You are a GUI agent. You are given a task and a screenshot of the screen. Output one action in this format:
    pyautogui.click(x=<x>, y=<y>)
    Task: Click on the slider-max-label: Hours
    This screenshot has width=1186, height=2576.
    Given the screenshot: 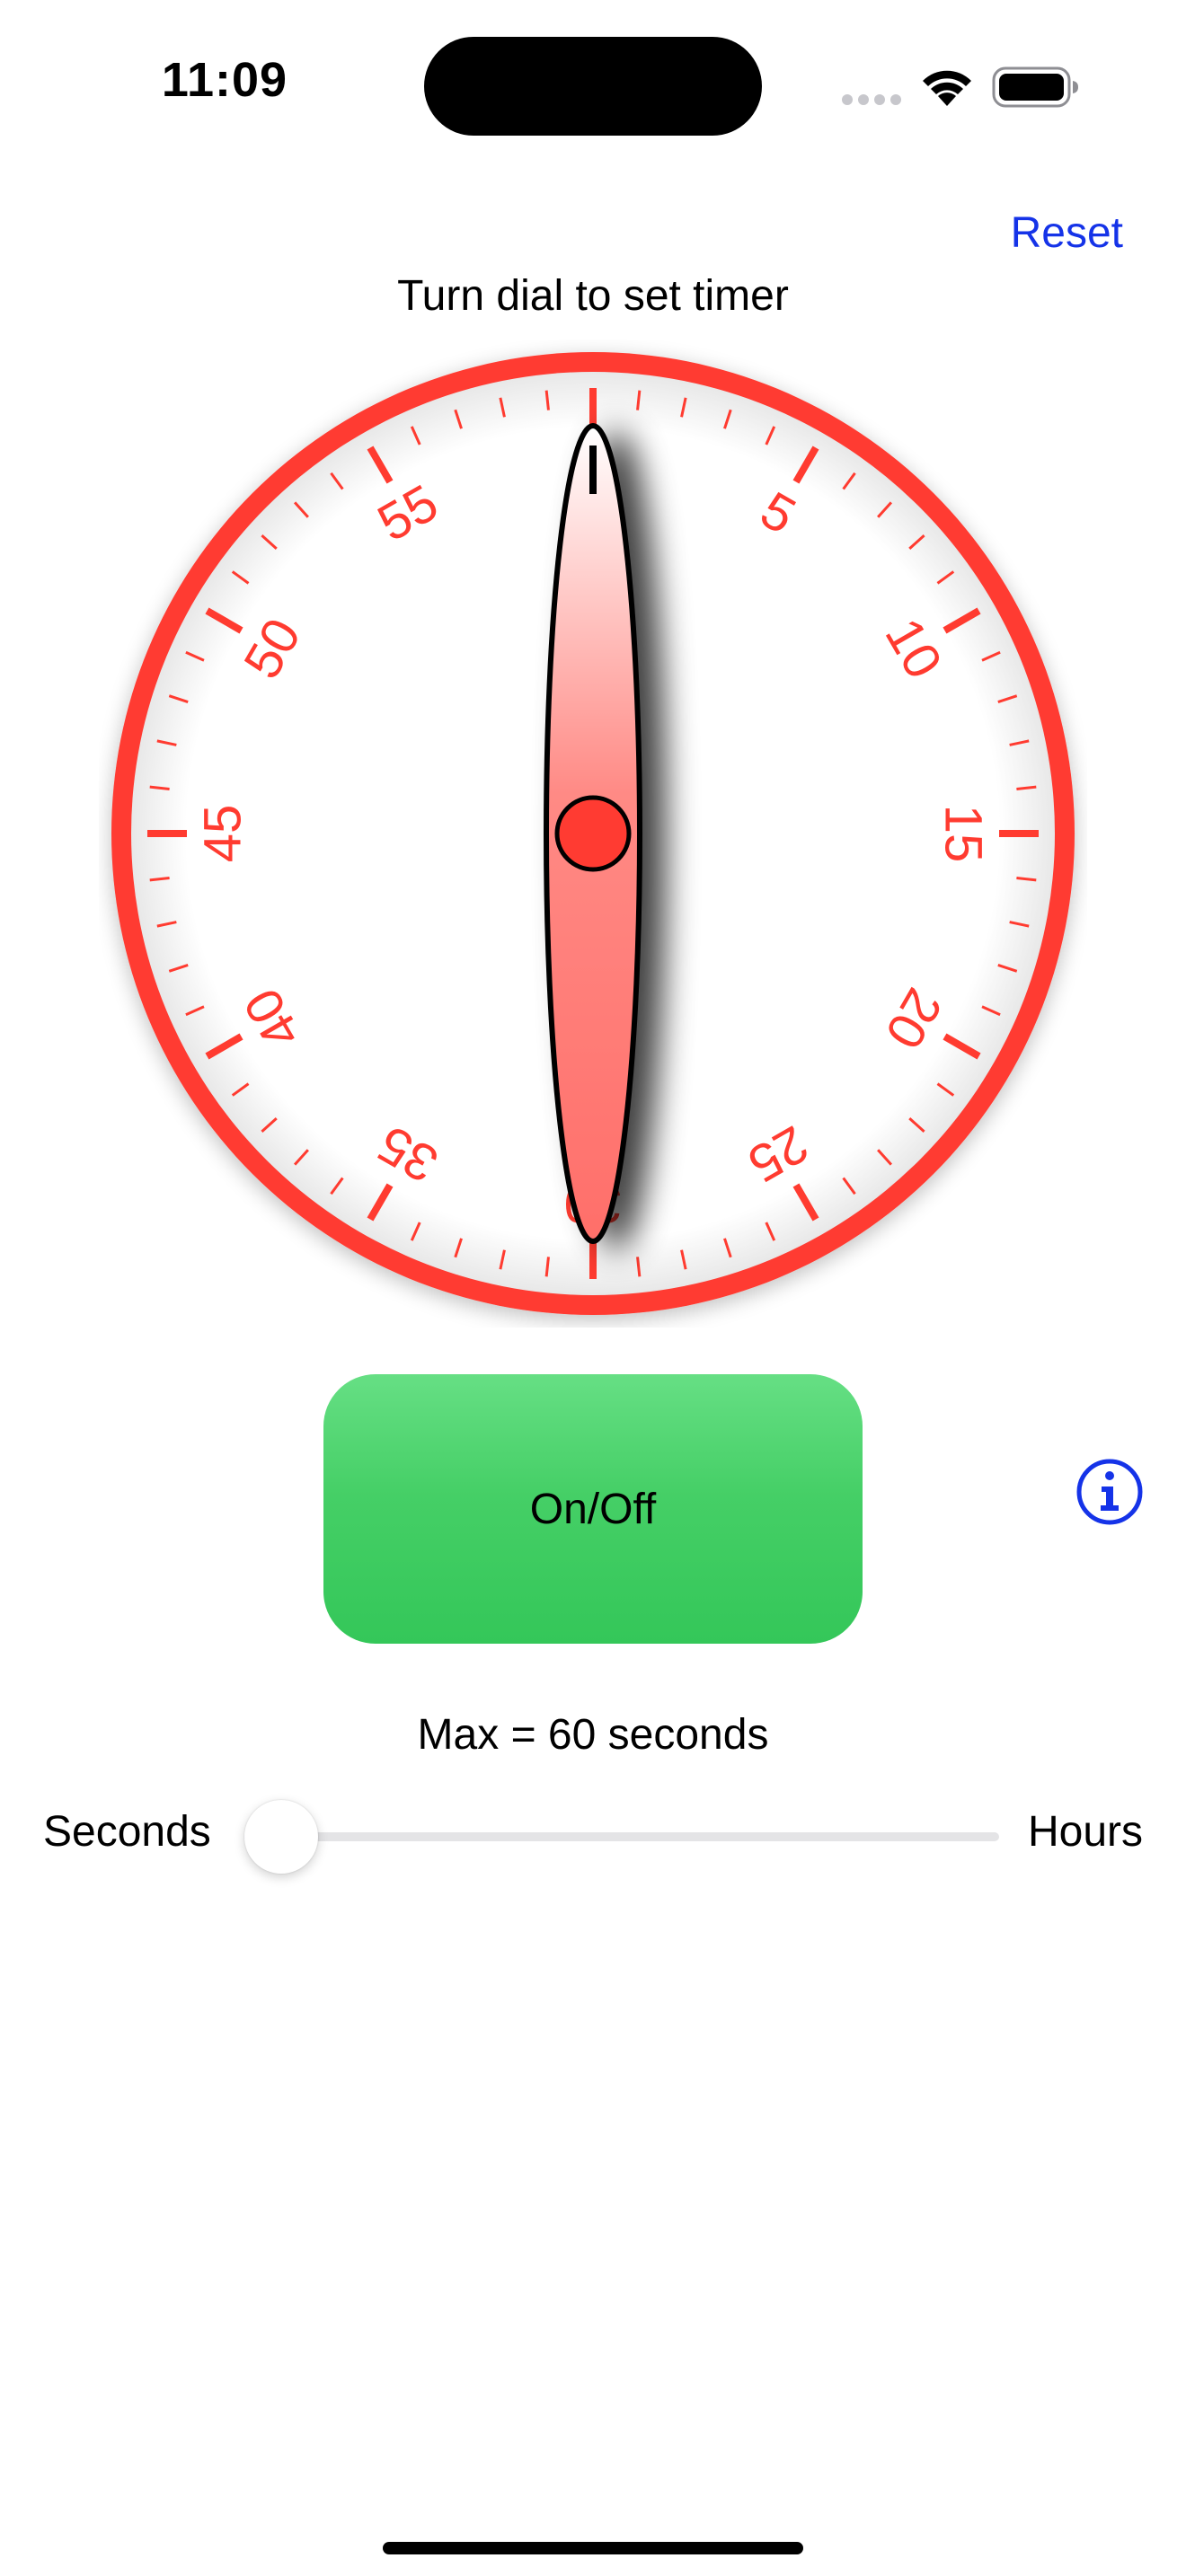 What is the action you would take?
    pyautogui.click(x=1085, y=1832)
    